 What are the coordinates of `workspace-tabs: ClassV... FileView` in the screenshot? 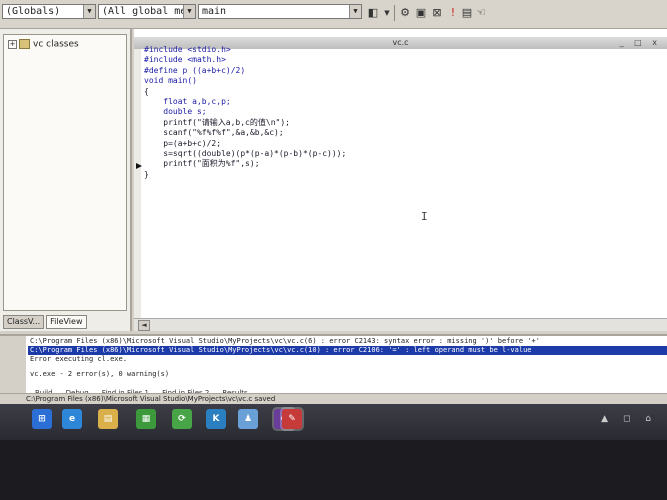 It's located at (46, 322).